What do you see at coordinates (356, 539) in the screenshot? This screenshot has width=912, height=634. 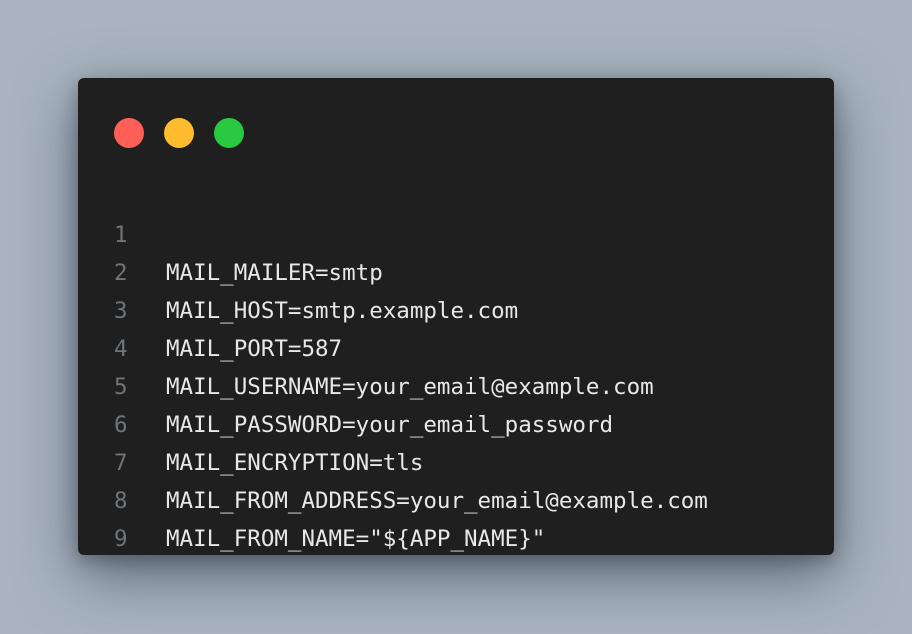 I see `line-text: MAIL_FROM_NAME="${APP_NAME}"` at bounding box center [356, 539].